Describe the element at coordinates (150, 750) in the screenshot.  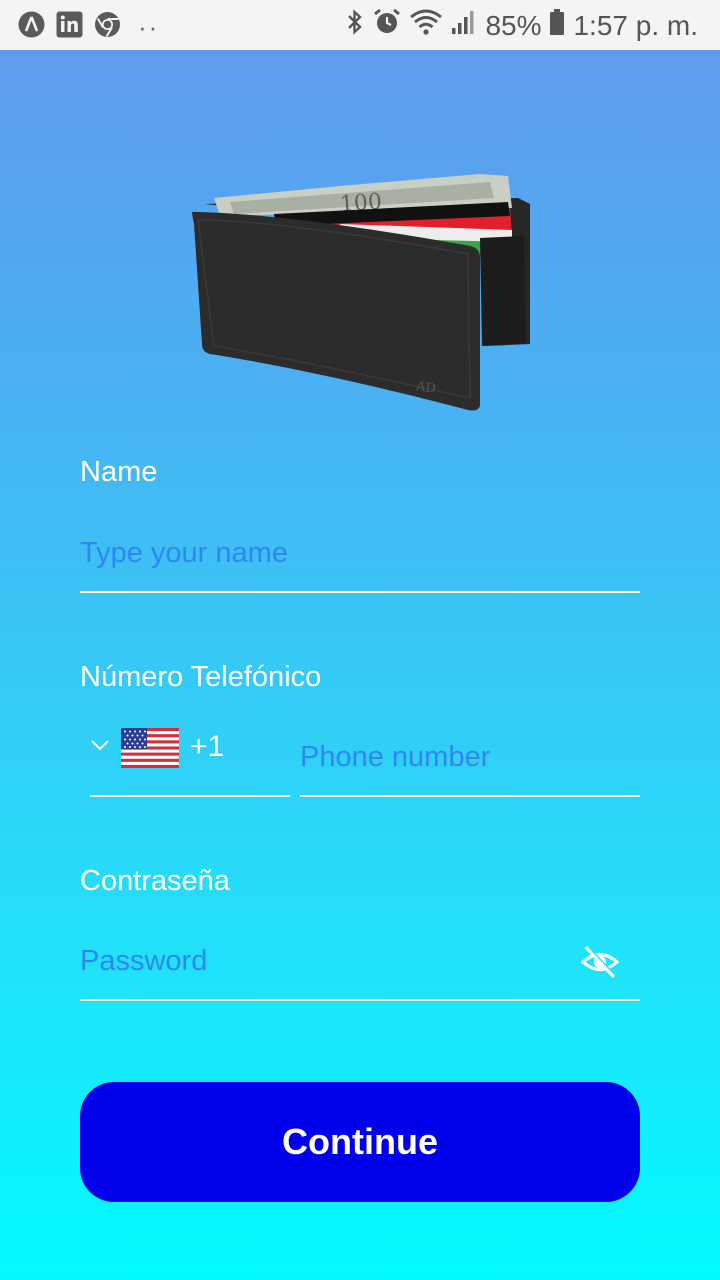
I see `us-flag-icon` at that location.